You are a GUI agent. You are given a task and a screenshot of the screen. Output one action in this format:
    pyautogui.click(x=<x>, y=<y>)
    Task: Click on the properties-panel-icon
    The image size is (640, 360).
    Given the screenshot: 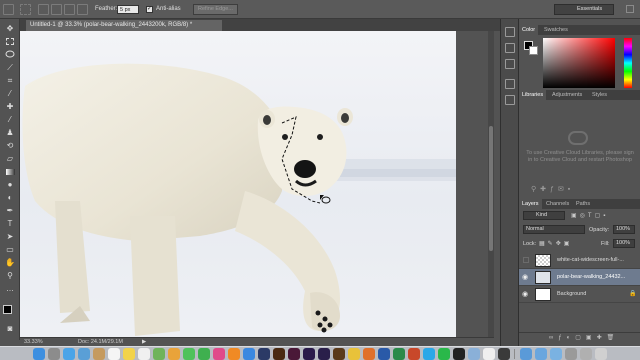 What is the action you would take?
    pyautogui.click(x=510, y=64)
    